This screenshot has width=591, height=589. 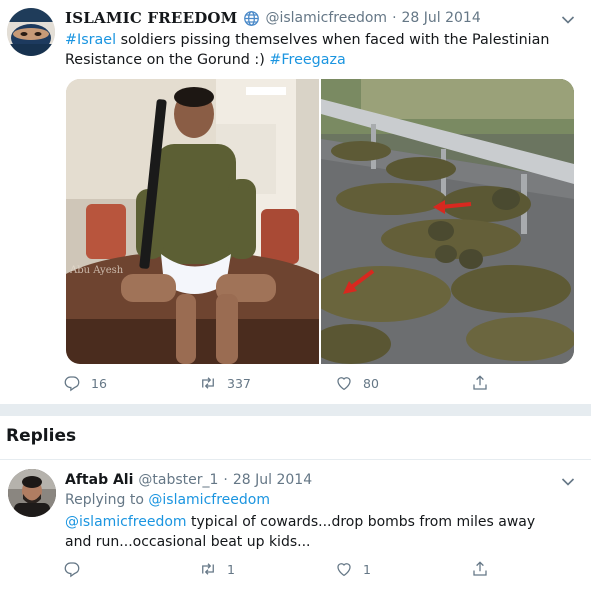 What do you see at coordinates (371, 383) in the screenshot?
I see `like-count: 80` at bounding box center [371, 383].